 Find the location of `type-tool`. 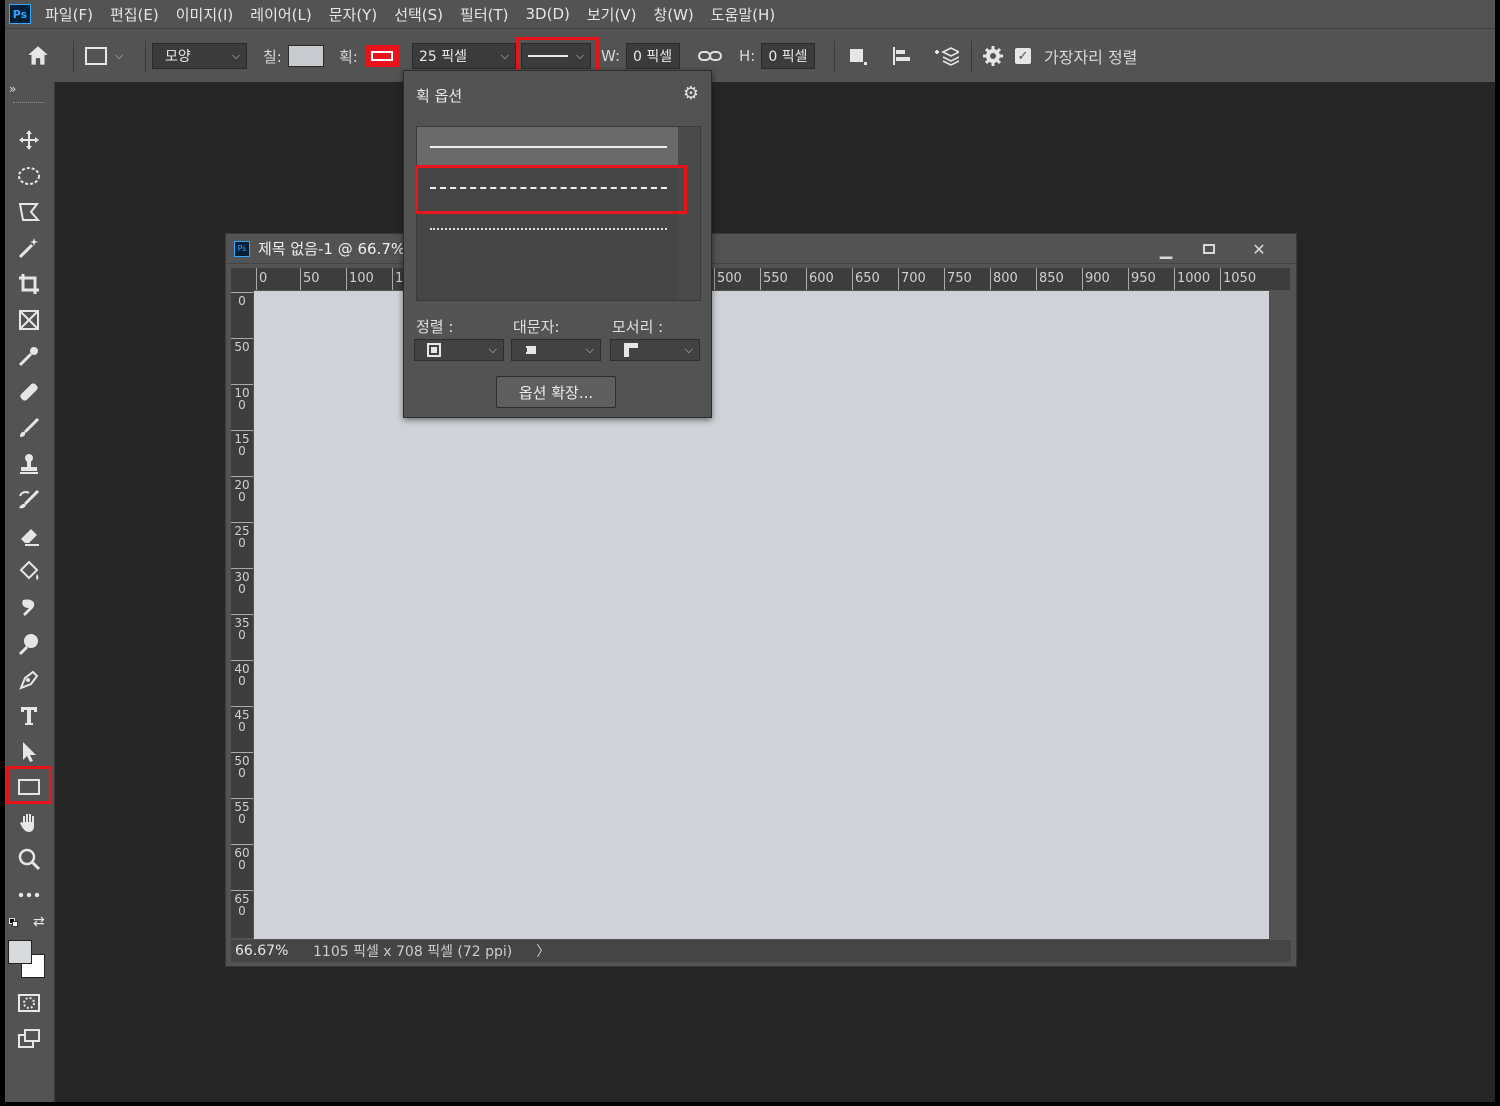

type-tool is located at coordinates (29, 716).